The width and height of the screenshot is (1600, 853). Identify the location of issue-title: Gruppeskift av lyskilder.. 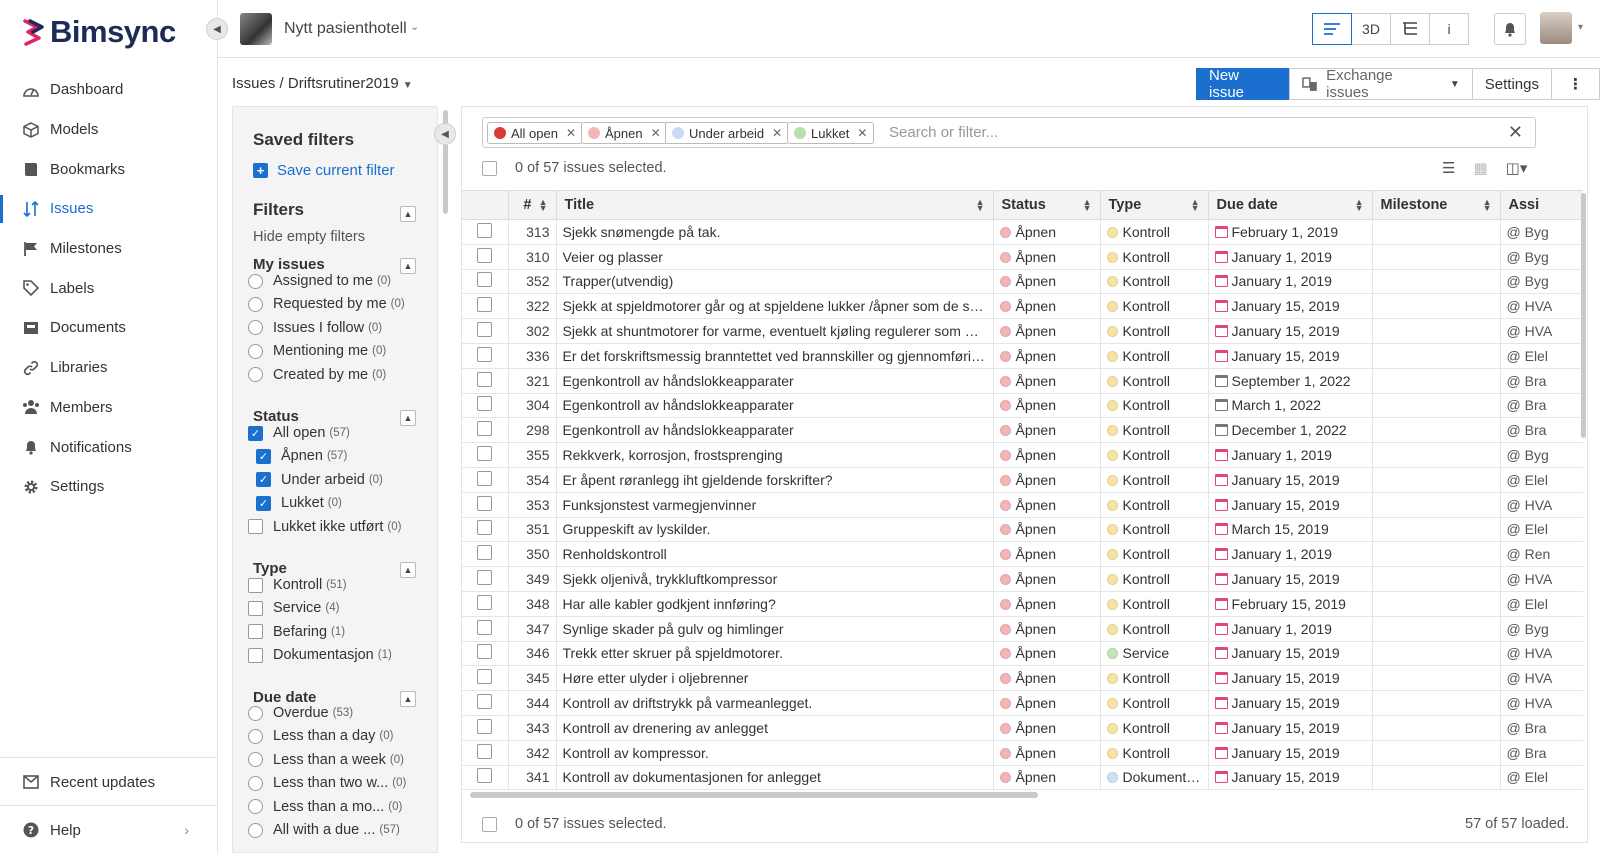
(775, 530).